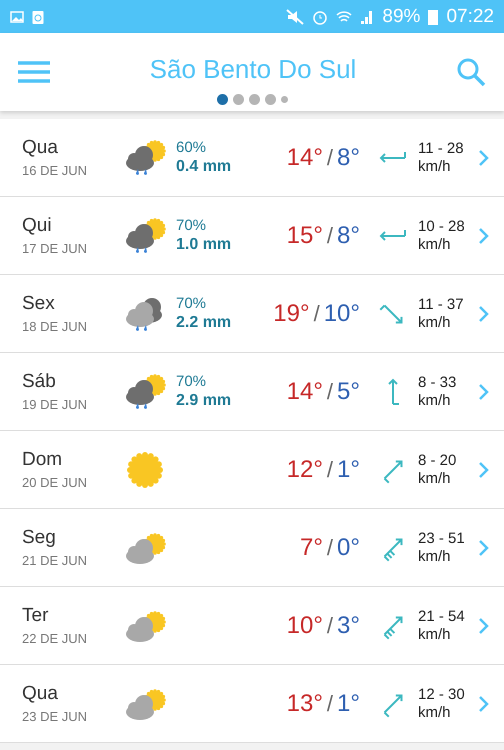 This screenshot has width=504, height=750. Describe the element at coordinates (304, 704) in the screenshot. I see `high-temperature: 13°` at that location.